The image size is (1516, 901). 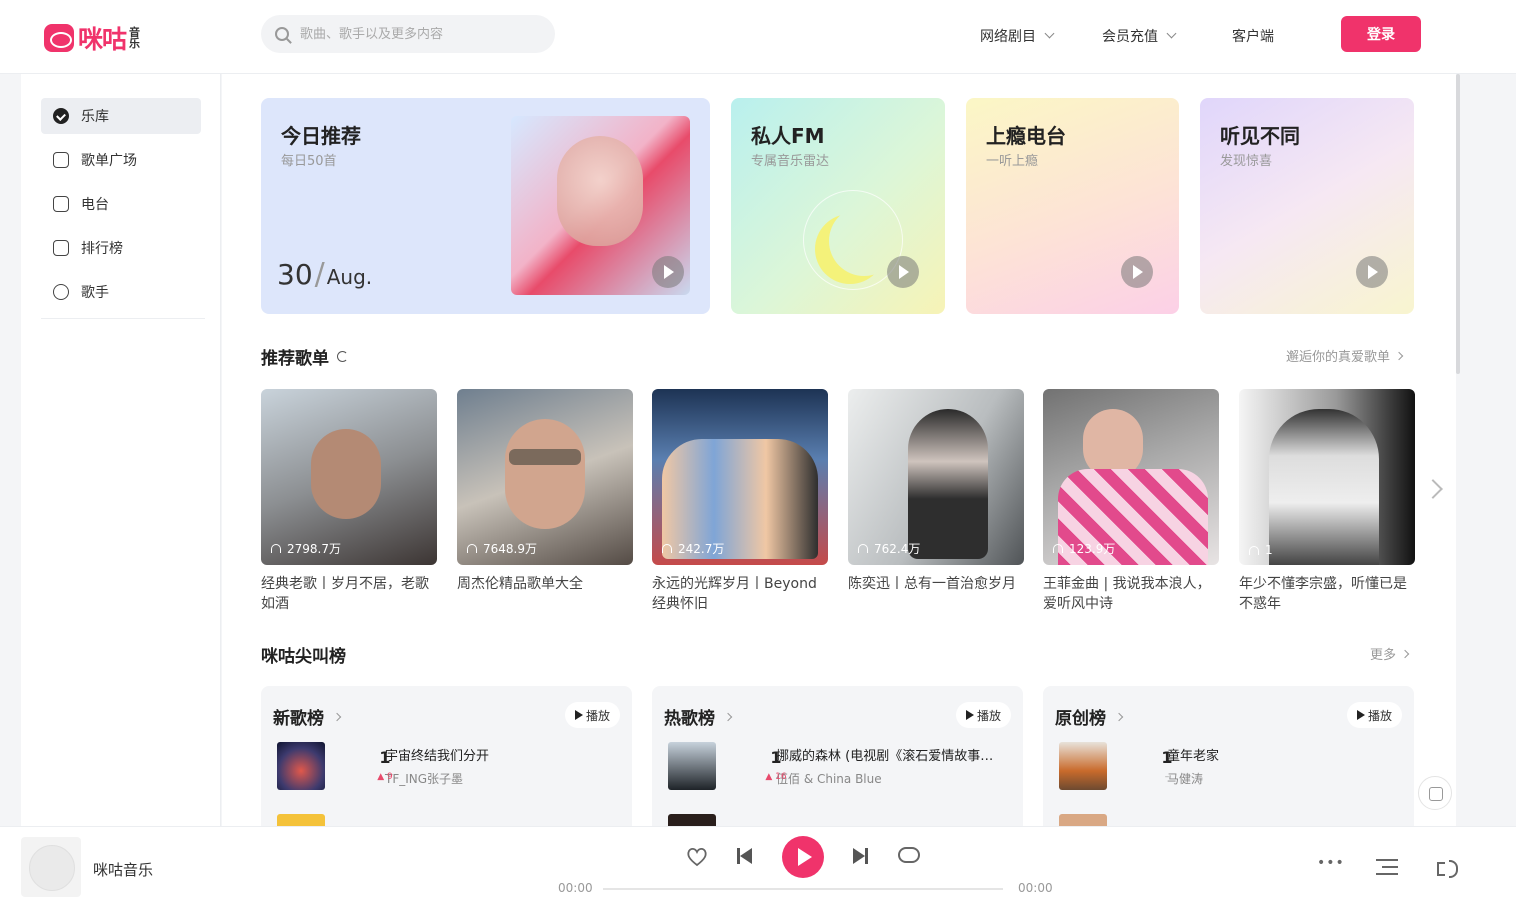 I want to click on playlist-cover: 242.7万, so click(x=740, y=477).